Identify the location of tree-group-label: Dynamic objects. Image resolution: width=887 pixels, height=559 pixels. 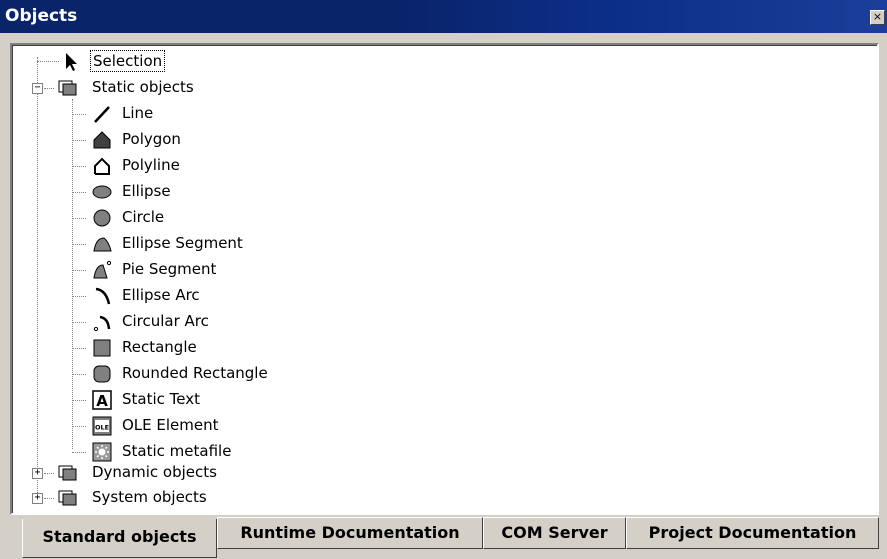
(154, 472).